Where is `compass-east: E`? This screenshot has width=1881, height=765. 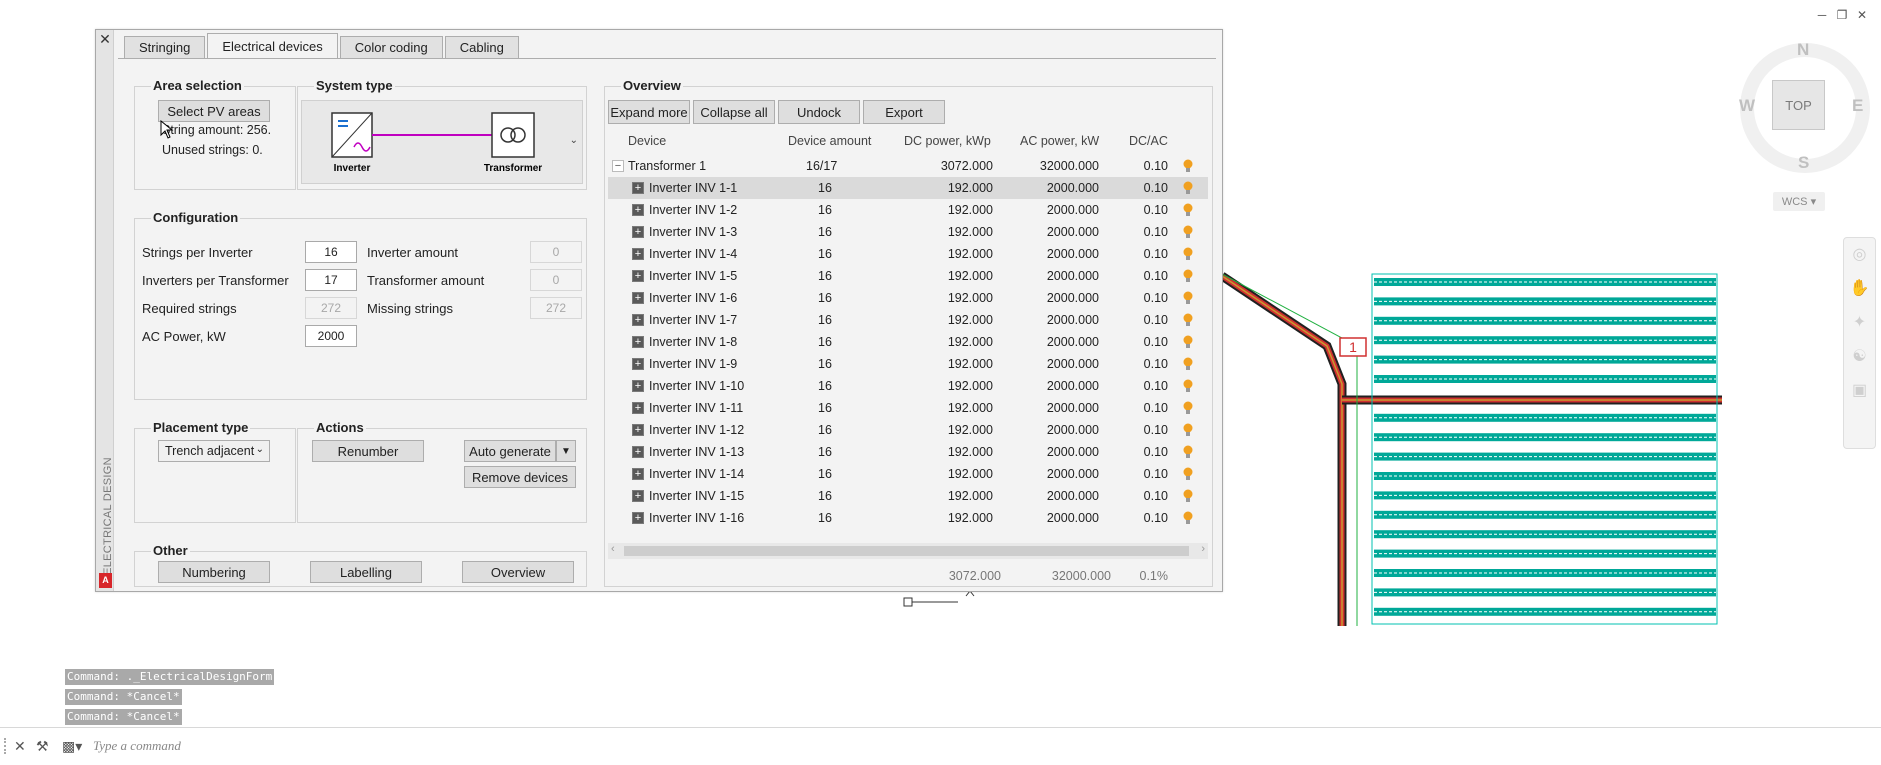 compass-east: E is located at coordinates (1857, 106).